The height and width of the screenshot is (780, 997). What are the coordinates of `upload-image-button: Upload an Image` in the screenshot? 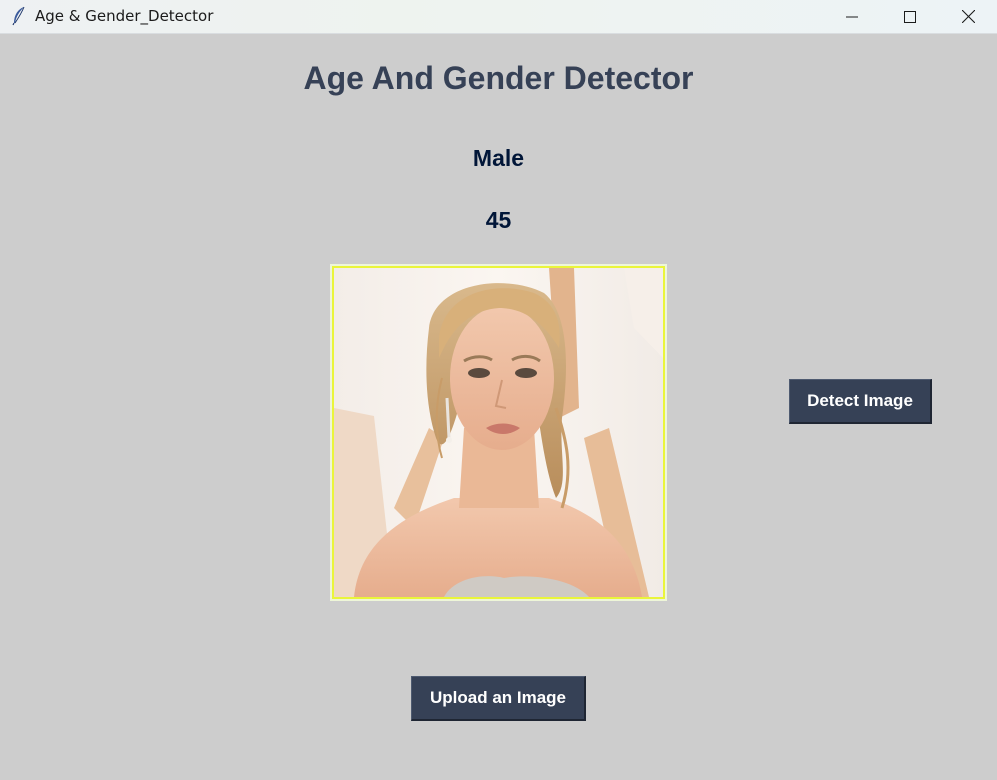 It's located at (498, 698).